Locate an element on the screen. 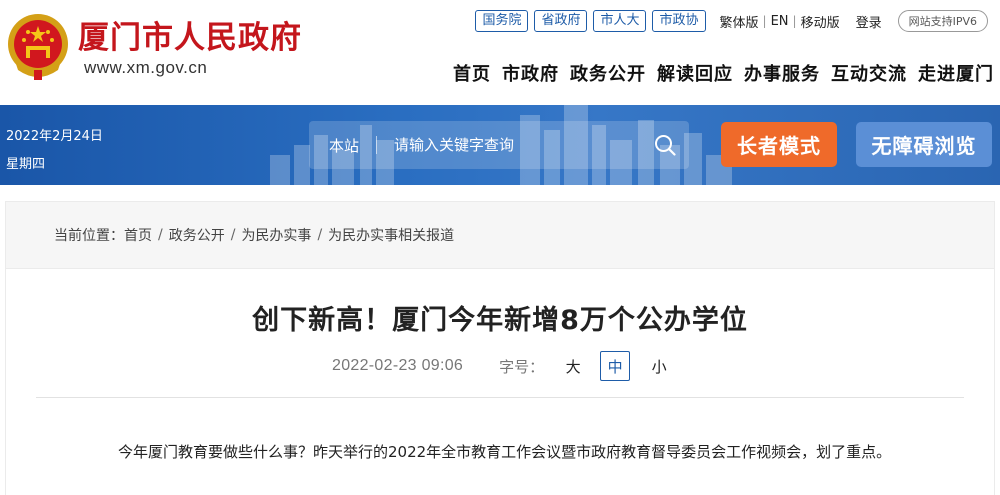 Image resolution: width=1000 pixels, height=495 pixels. nav-interaction: 互动交流 is located at coordinates (869, 73).